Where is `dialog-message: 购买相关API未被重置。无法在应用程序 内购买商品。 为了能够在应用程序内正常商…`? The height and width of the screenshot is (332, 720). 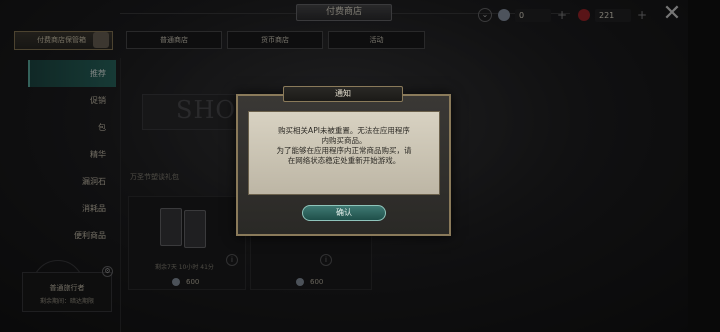 dialog-message: 购买相关API未被重置。无法在应用程序 内购买商品。 为了能够在应用程序内正常商… is located at coordinates (344, 146).